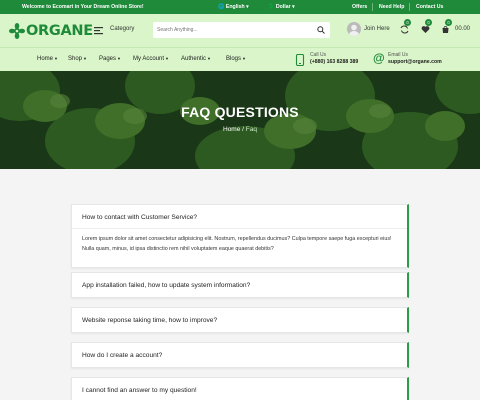  Describe the element at coordinates (271, 7) in the screenshot. I see `dollar-icon: 💲` at that location.